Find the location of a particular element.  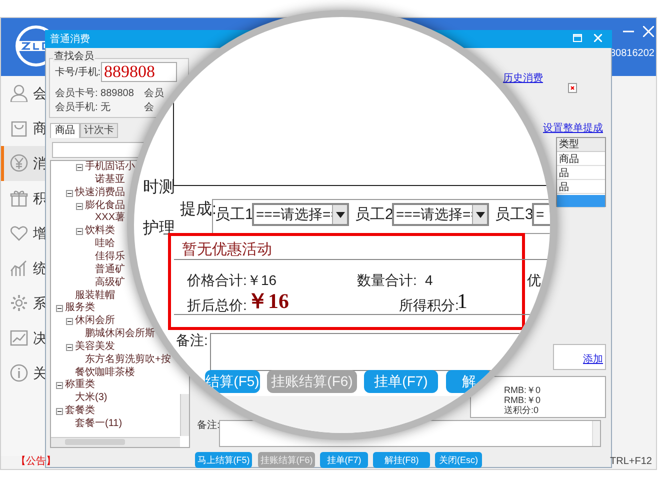

info-icon is located at coordinates (19, 373).